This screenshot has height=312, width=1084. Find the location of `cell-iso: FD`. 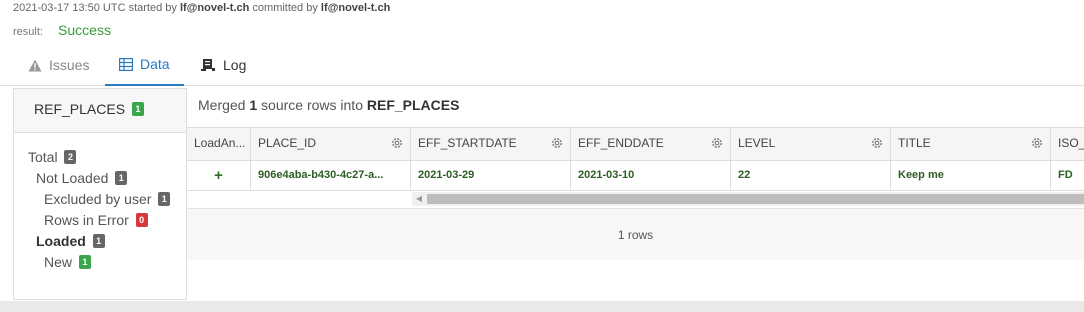

cell-iso: FD is located at coordinates (1067, 175).